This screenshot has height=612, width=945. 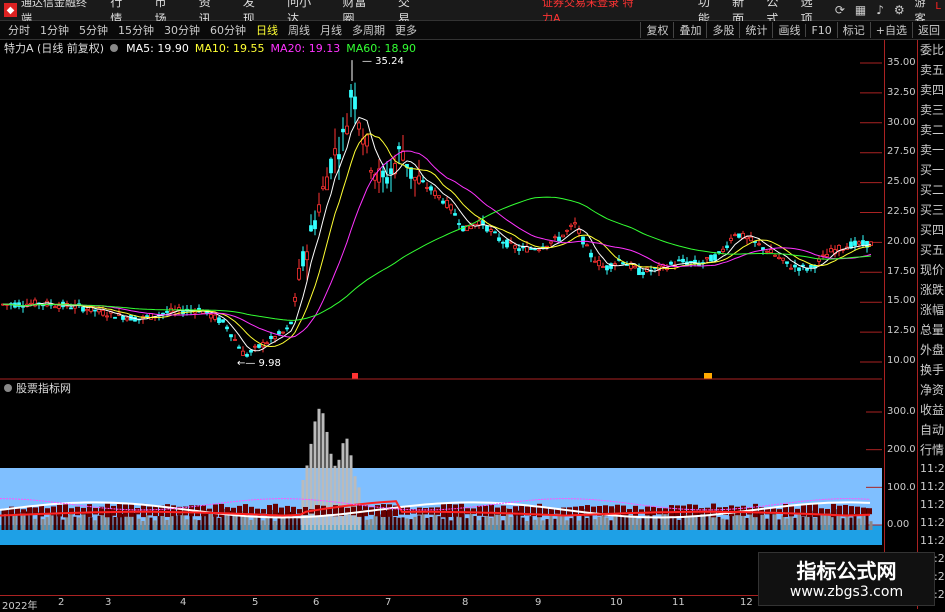 I want to click on indicator-settings-icon, so click(x=8, y=388).